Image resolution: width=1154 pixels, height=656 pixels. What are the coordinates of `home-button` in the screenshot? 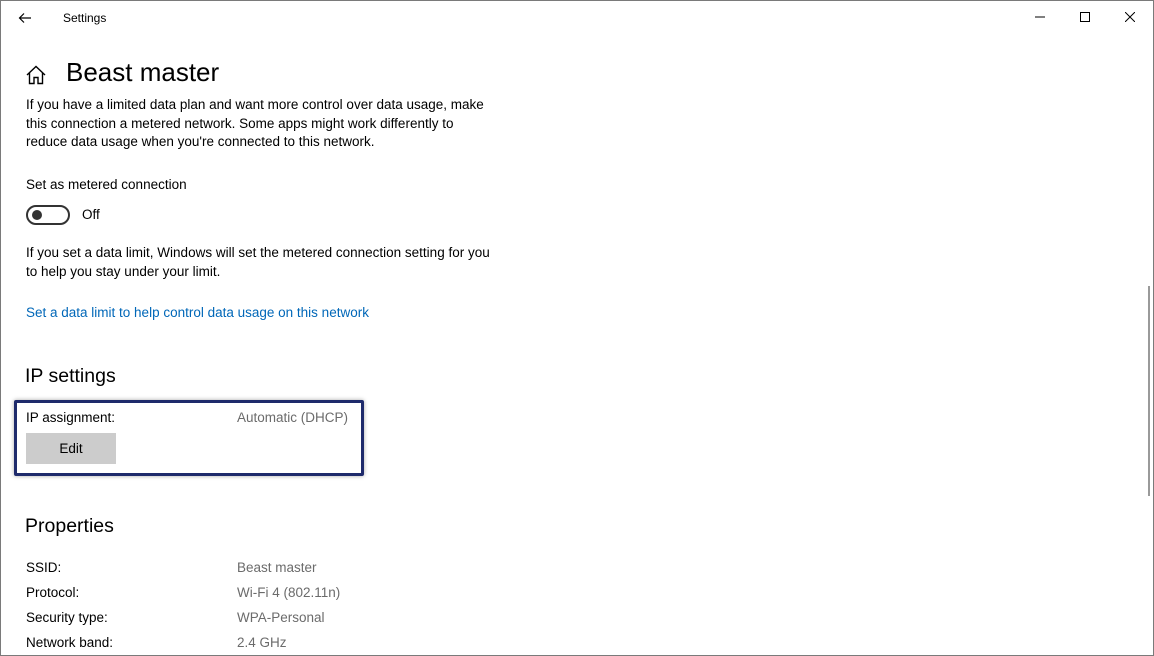 It's located at (36, 75).